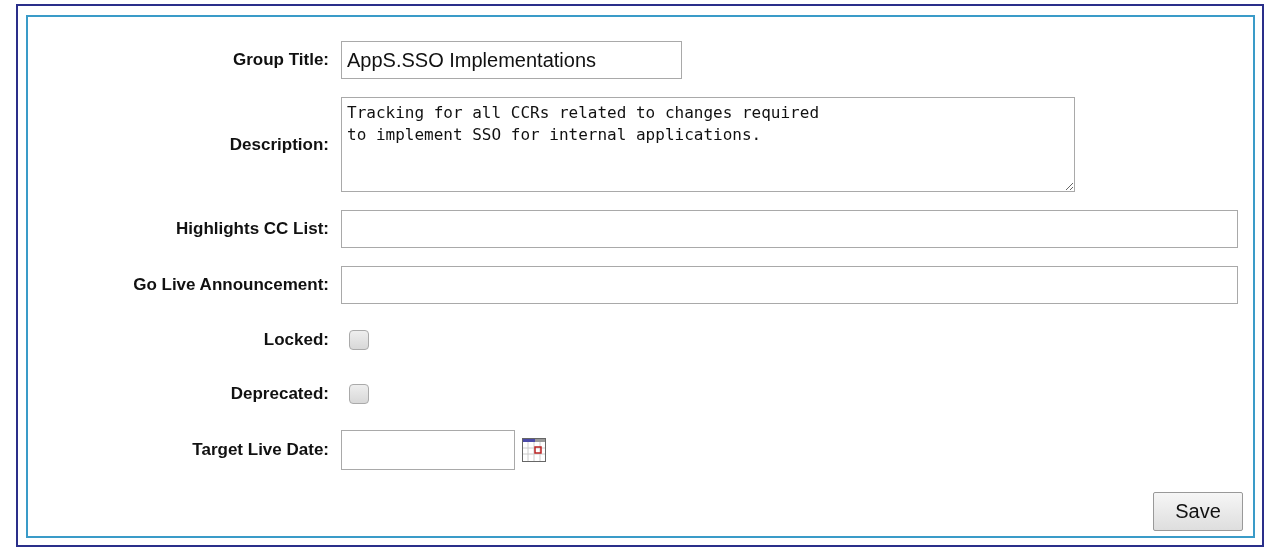 The height and width of the screenshot is (553, 1268). I want to click on field-label: Deprecated:, so click(279, 394).